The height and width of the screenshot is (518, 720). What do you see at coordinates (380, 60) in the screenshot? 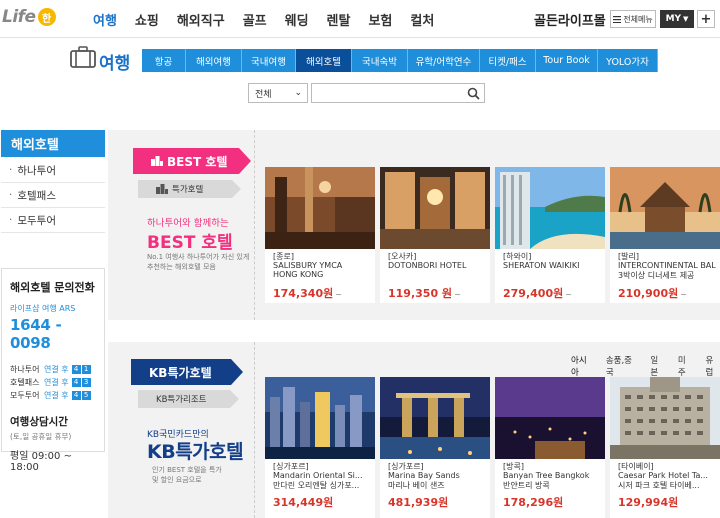
I see `tab-domestic-stay: 국내숙박` at bounding box center [380, 60].